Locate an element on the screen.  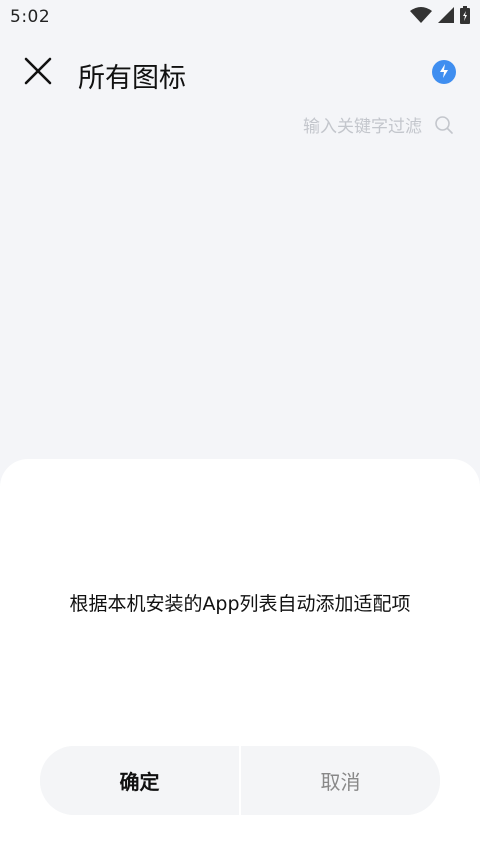
quick-action-button is located at coordinates (444, 72).